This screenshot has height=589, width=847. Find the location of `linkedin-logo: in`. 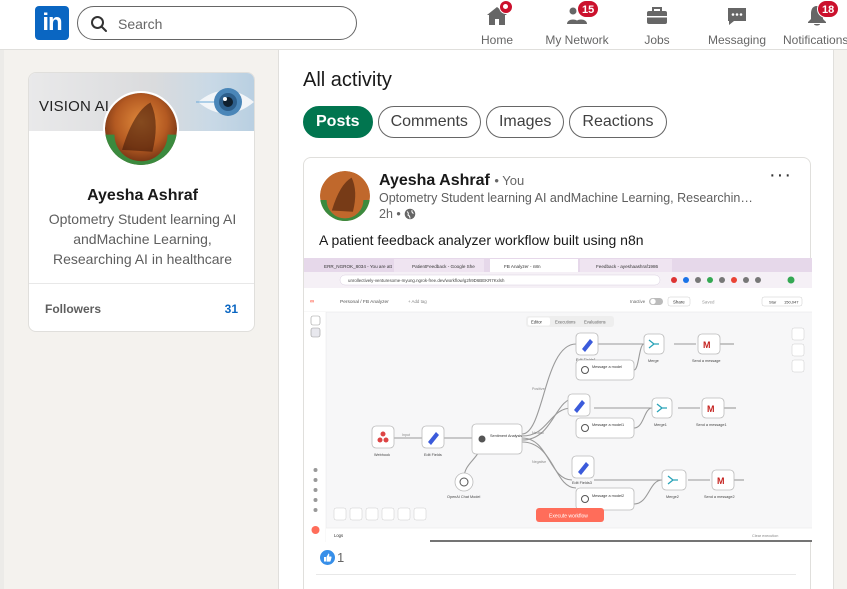

linkedin-logo: in is located at coordinates (52, 23).